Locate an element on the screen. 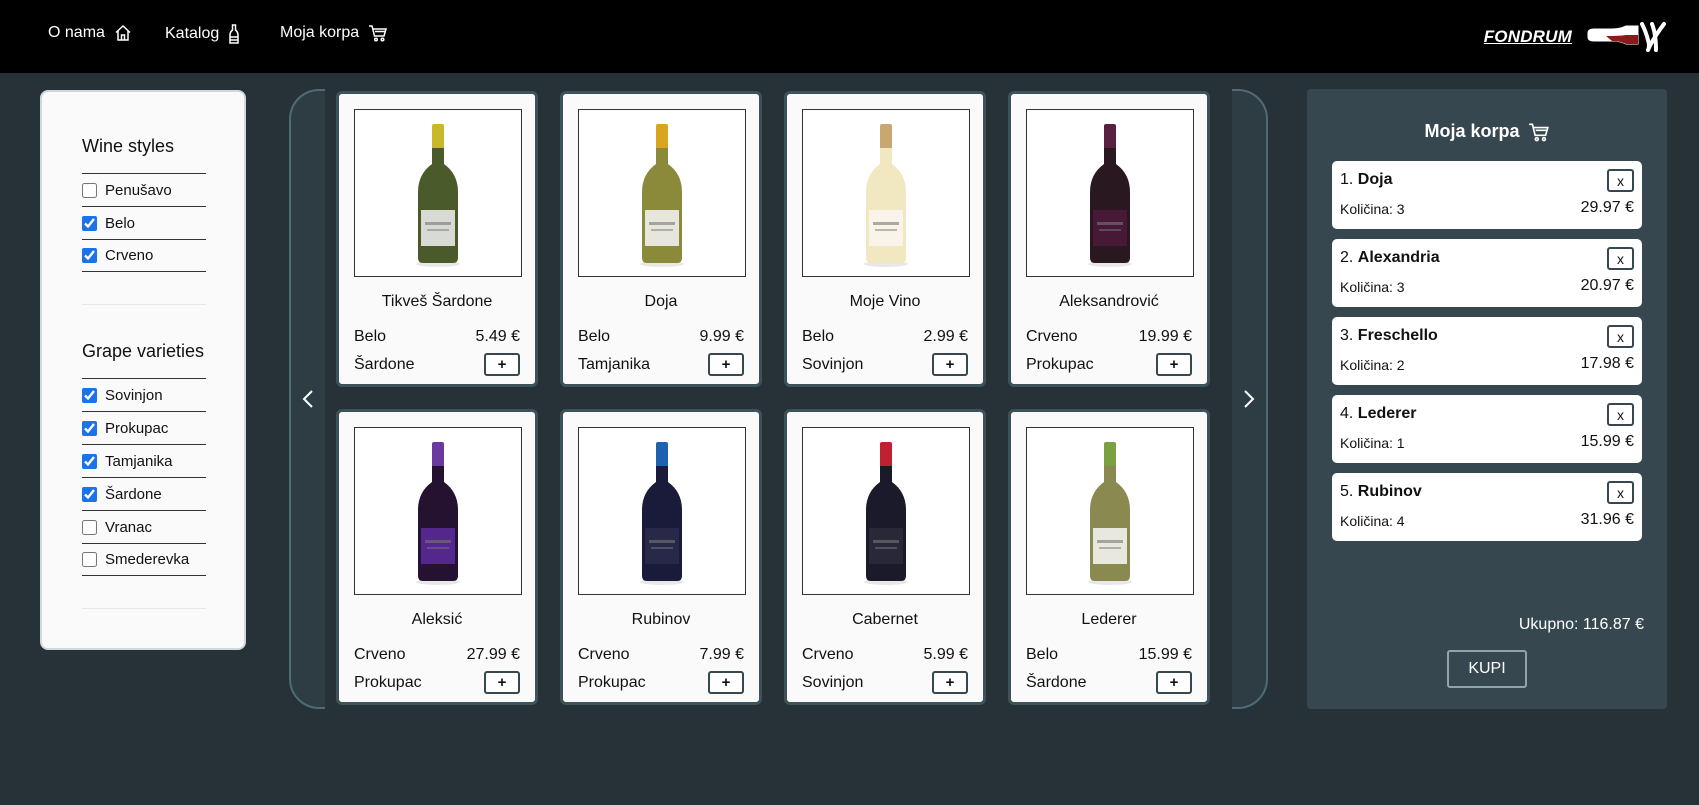 The height and width of the screenshot is (805, 1699). cart-item-quantity: Količina: 1 is located at coordinates (1372, 443).